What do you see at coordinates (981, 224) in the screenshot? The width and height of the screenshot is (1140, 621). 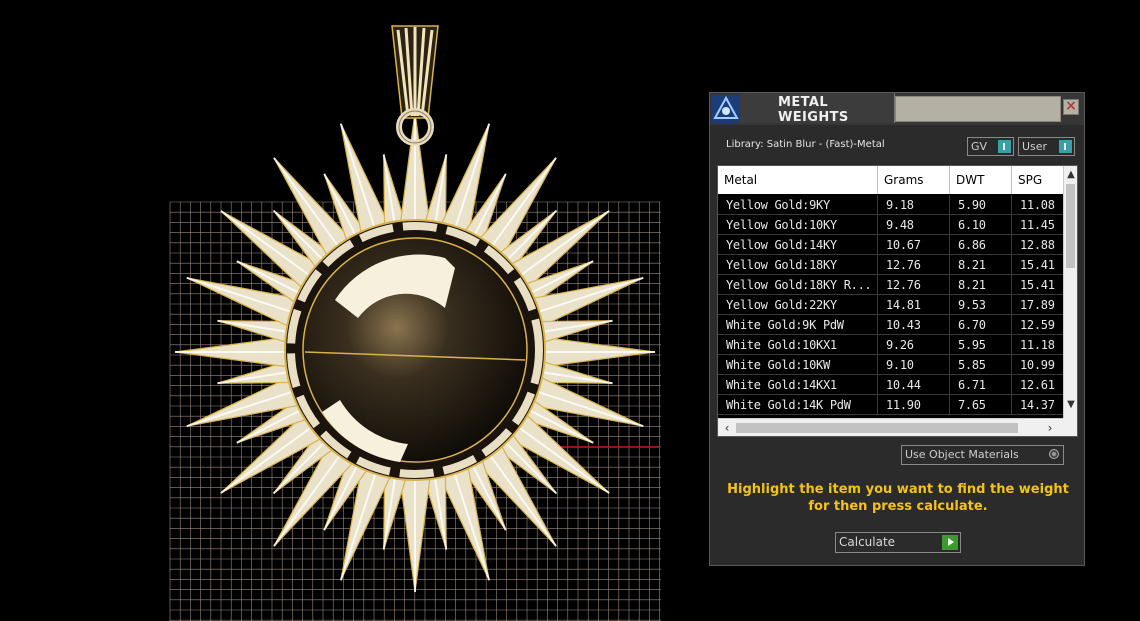 I see `dwt-cell: 6.10` at bounding box center [981, 224].